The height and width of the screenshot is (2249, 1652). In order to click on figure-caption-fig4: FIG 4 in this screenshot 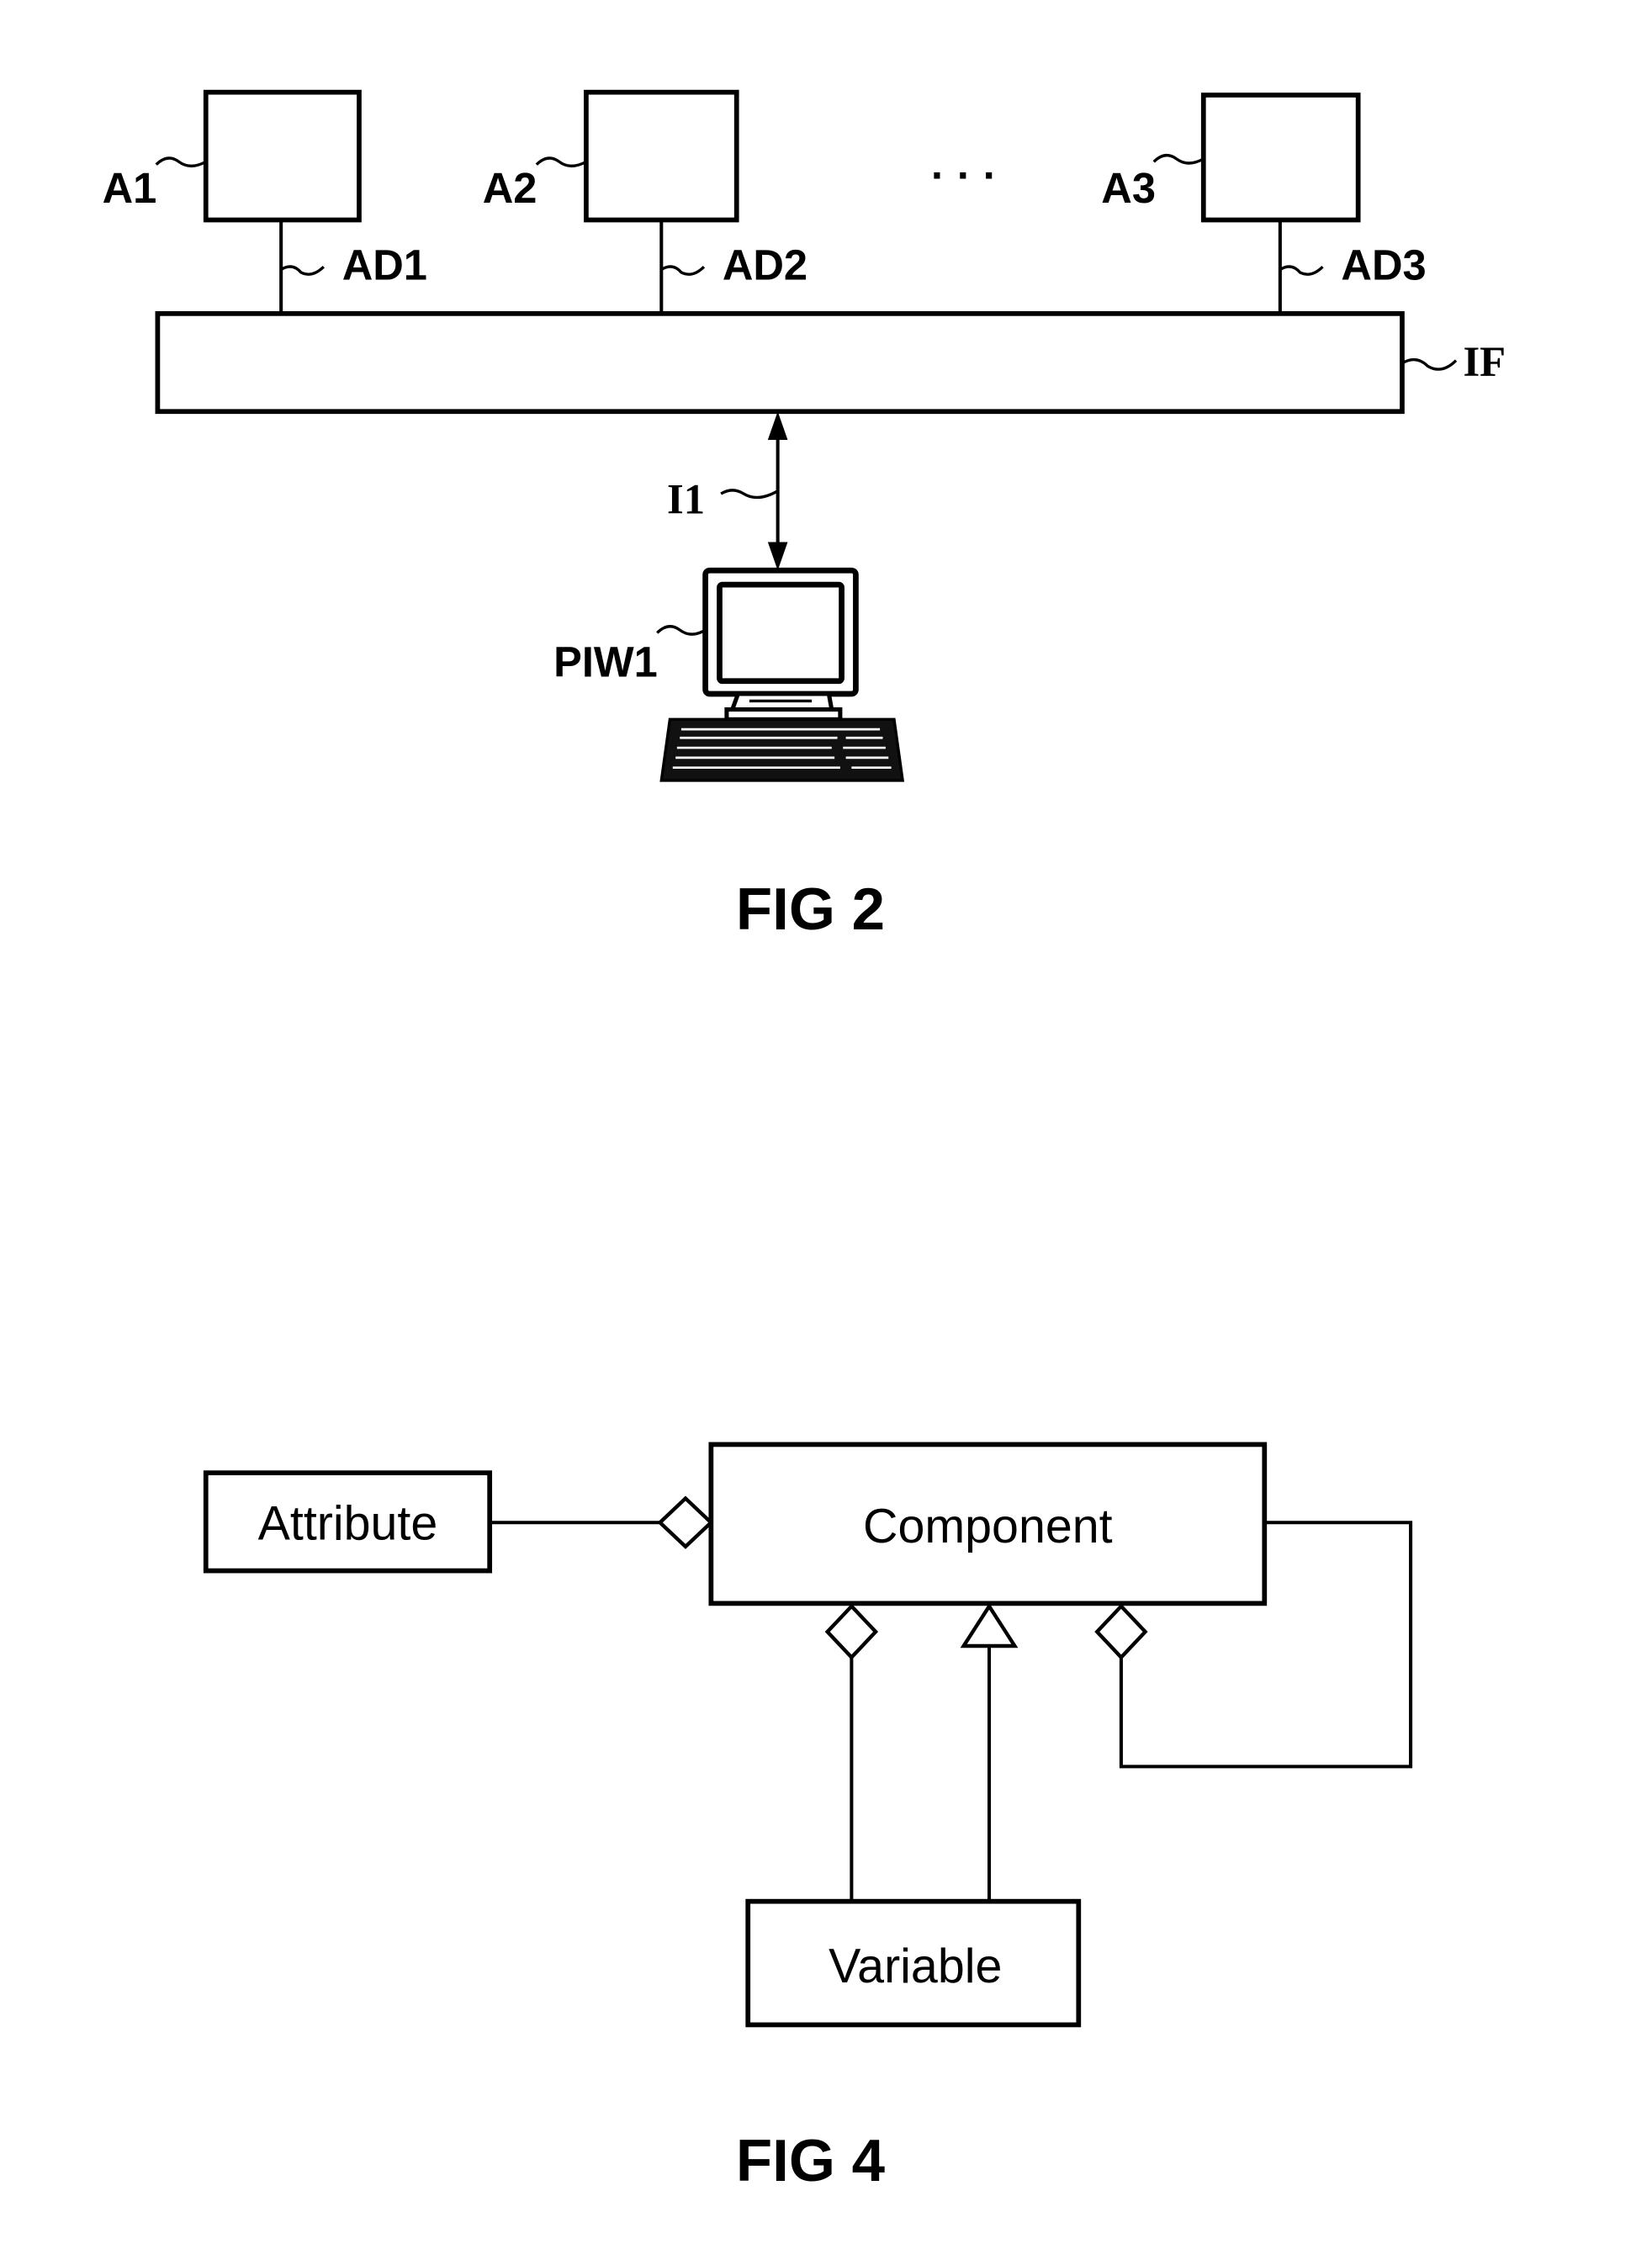, I will do `click(811, 2161)`.